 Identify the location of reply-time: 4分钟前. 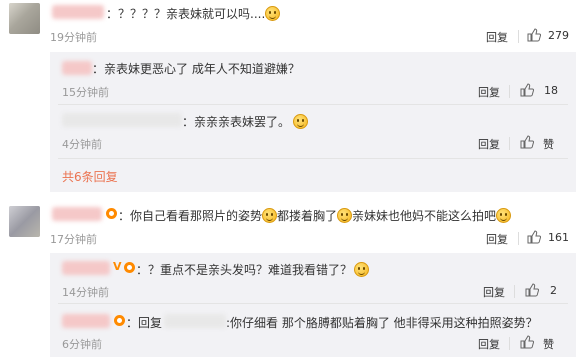
(82, 144).